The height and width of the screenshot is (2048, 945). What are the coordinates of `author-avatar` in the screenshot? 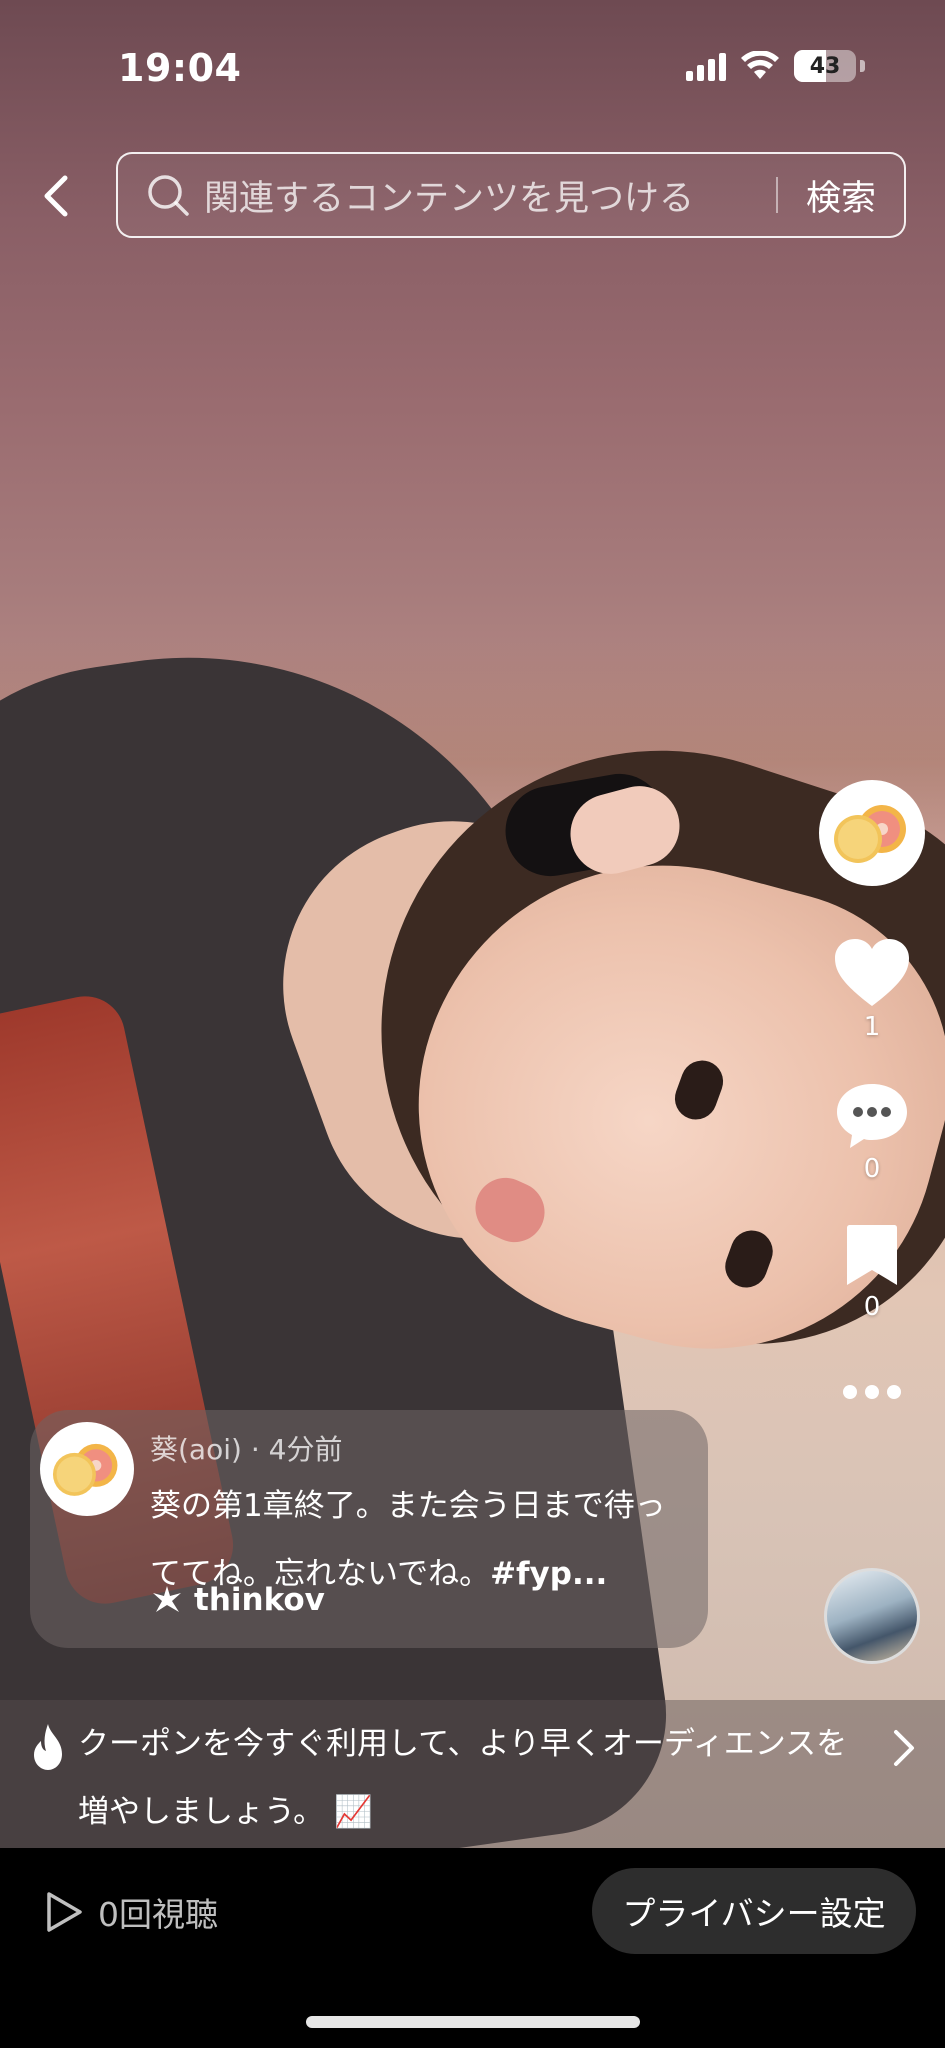 It's located at (87, 1469).